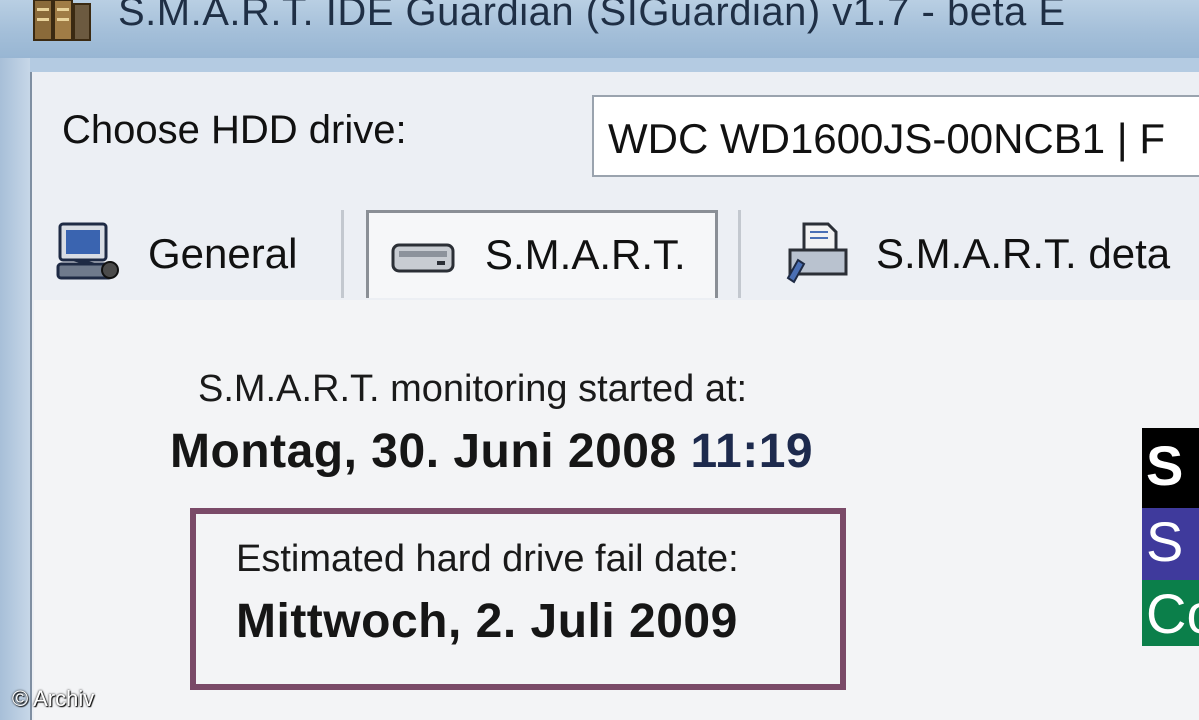 The width and height of the screenshot is (1199, 720). I want to click on window-frame-top, so click(614, 65).